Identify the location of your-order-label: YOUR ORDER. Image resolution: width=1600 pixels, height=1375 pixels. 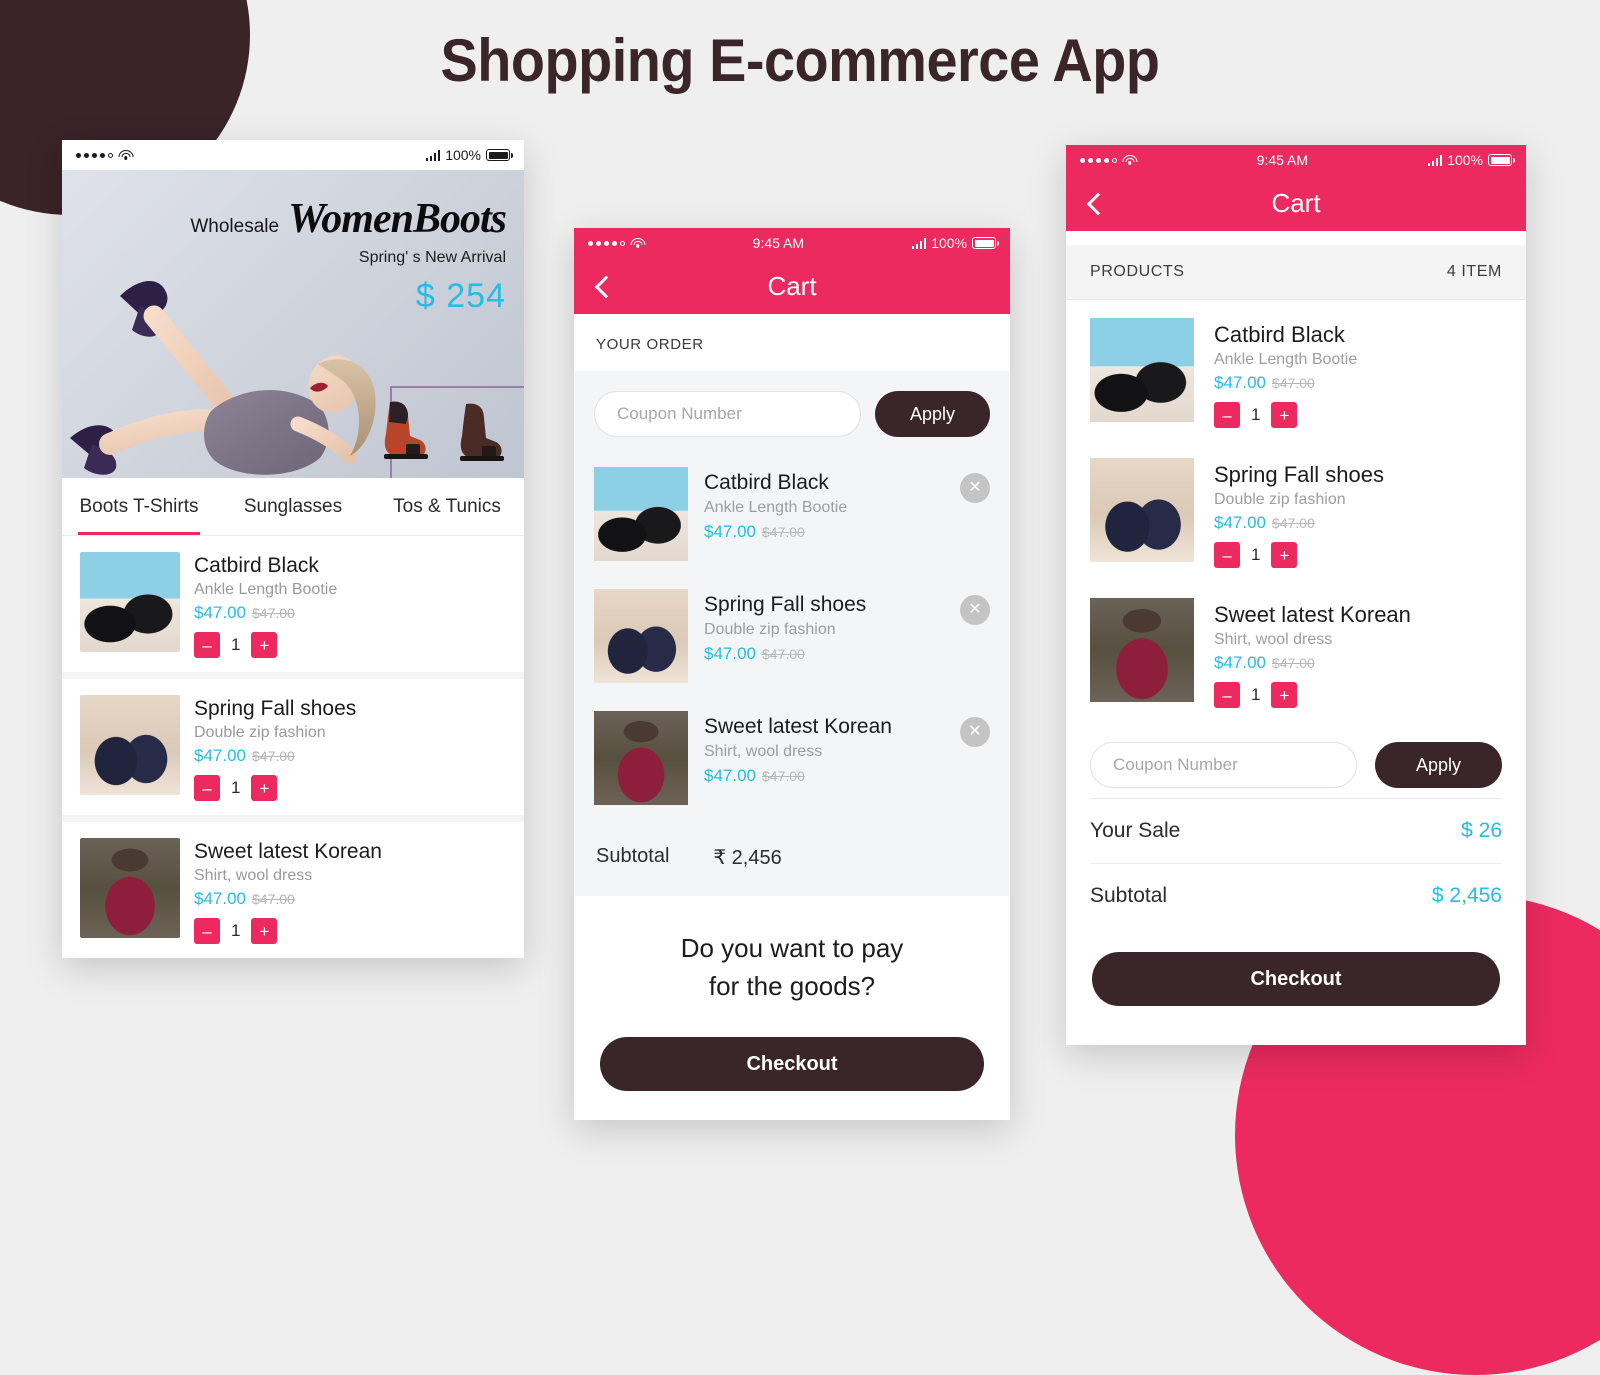
(792, 342).